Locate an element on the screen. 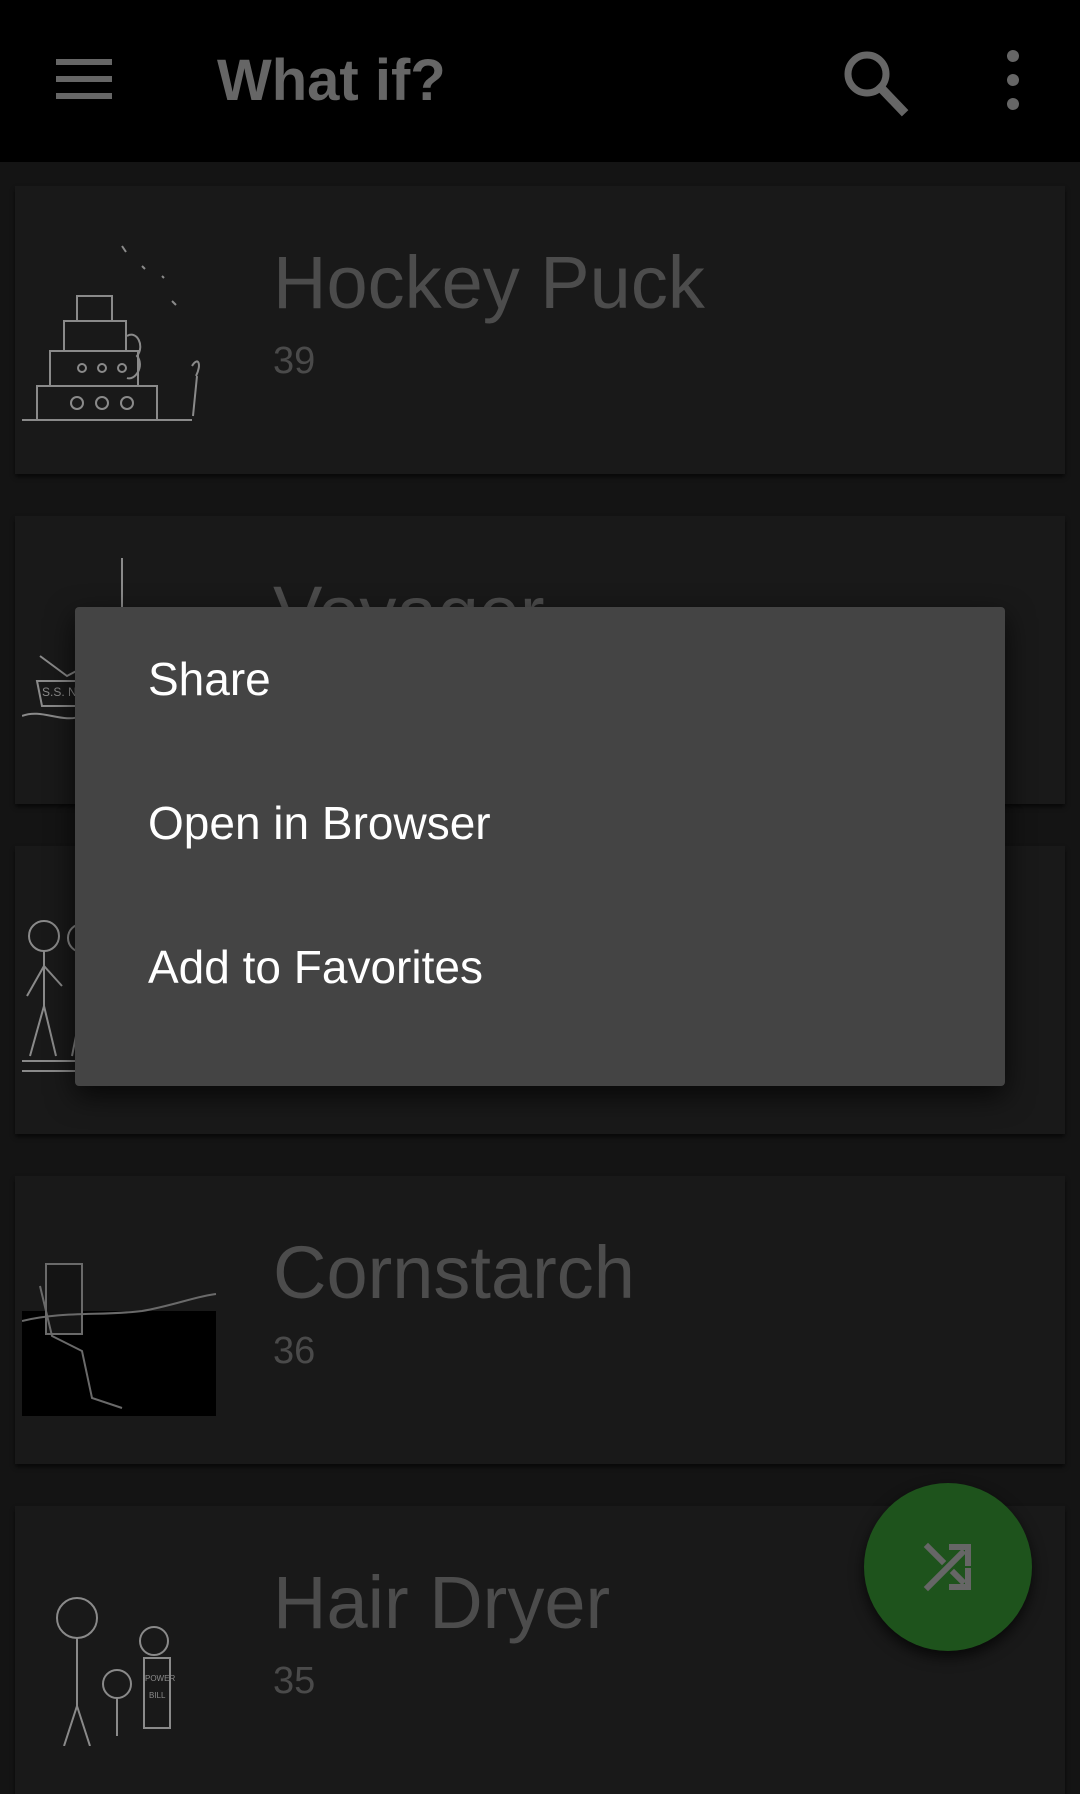  menu-item-label: Open in Browser is located at coordinates (319, 823).